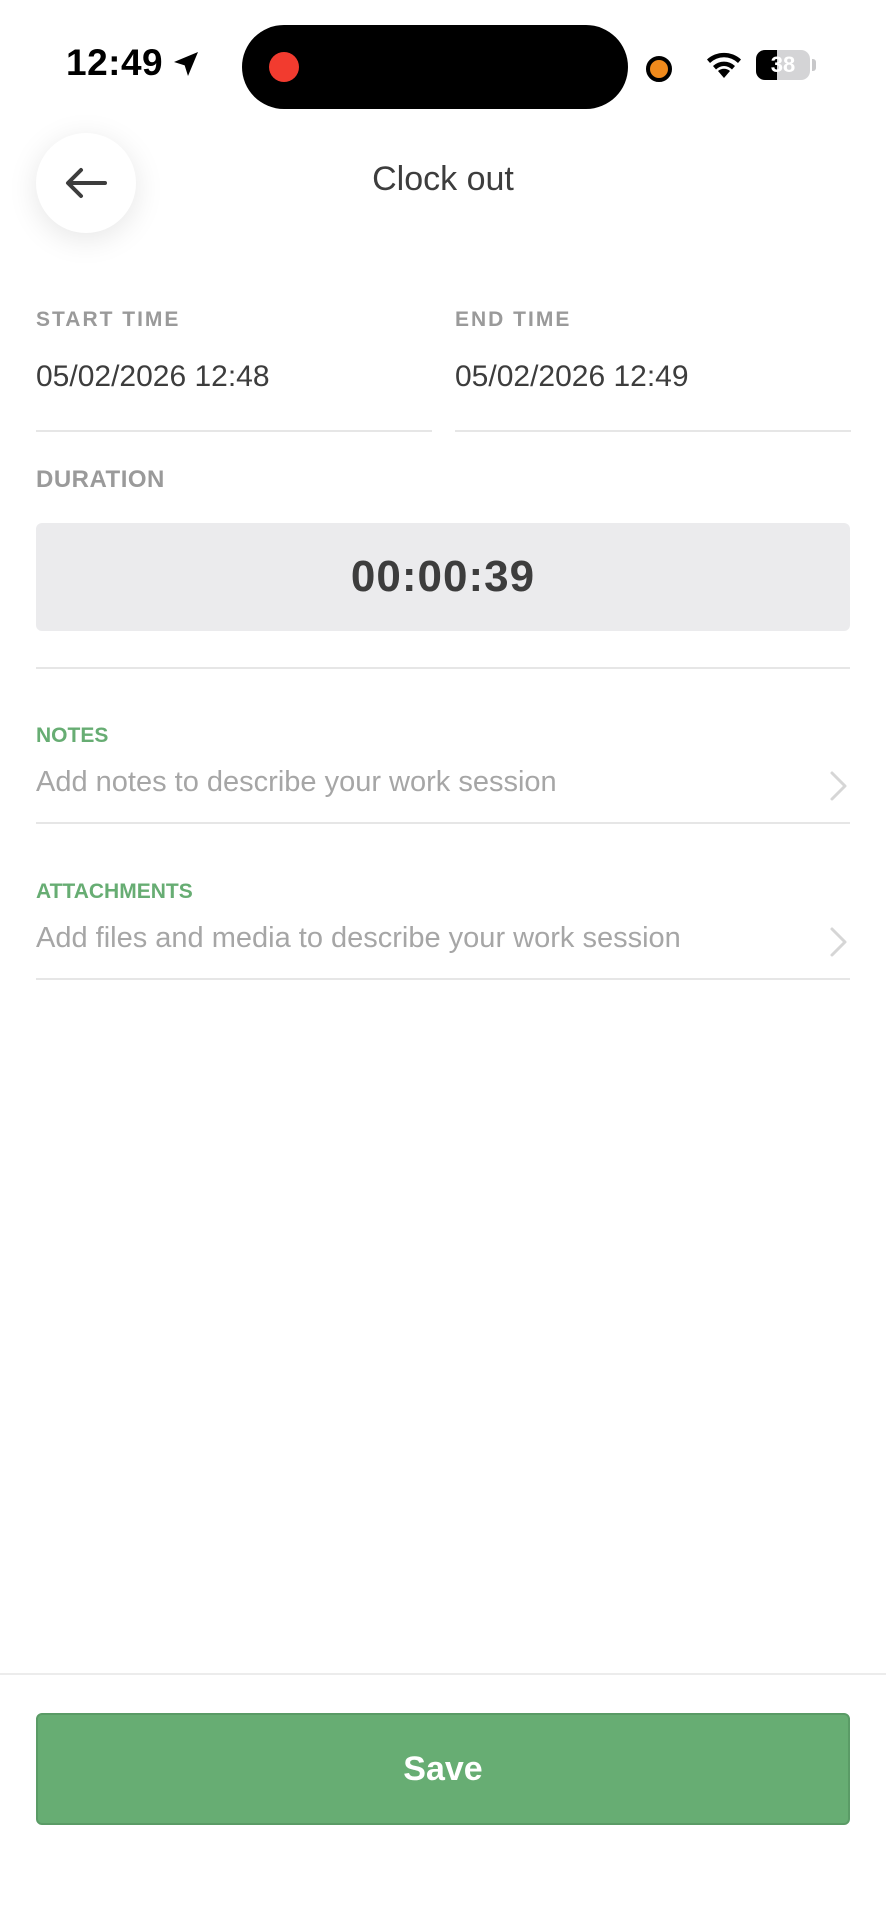 Image resolution: width=886 pixels, height=1920 pixels. Describe the element at coordinates (115, 62) in the screenshot. I see `status-time: 12:49` at that location.